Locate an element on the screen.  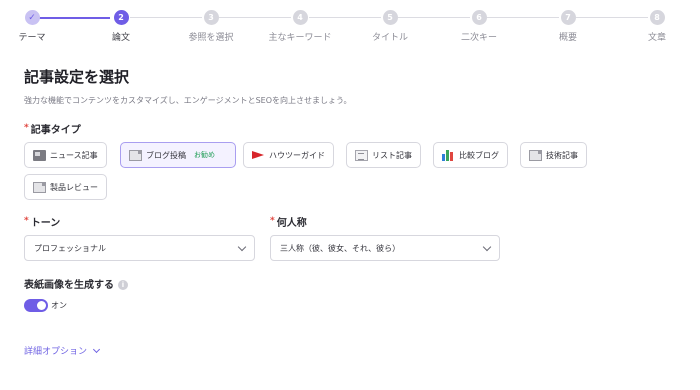
step-outline: 7 概要 is located at coordinates (568, 26).